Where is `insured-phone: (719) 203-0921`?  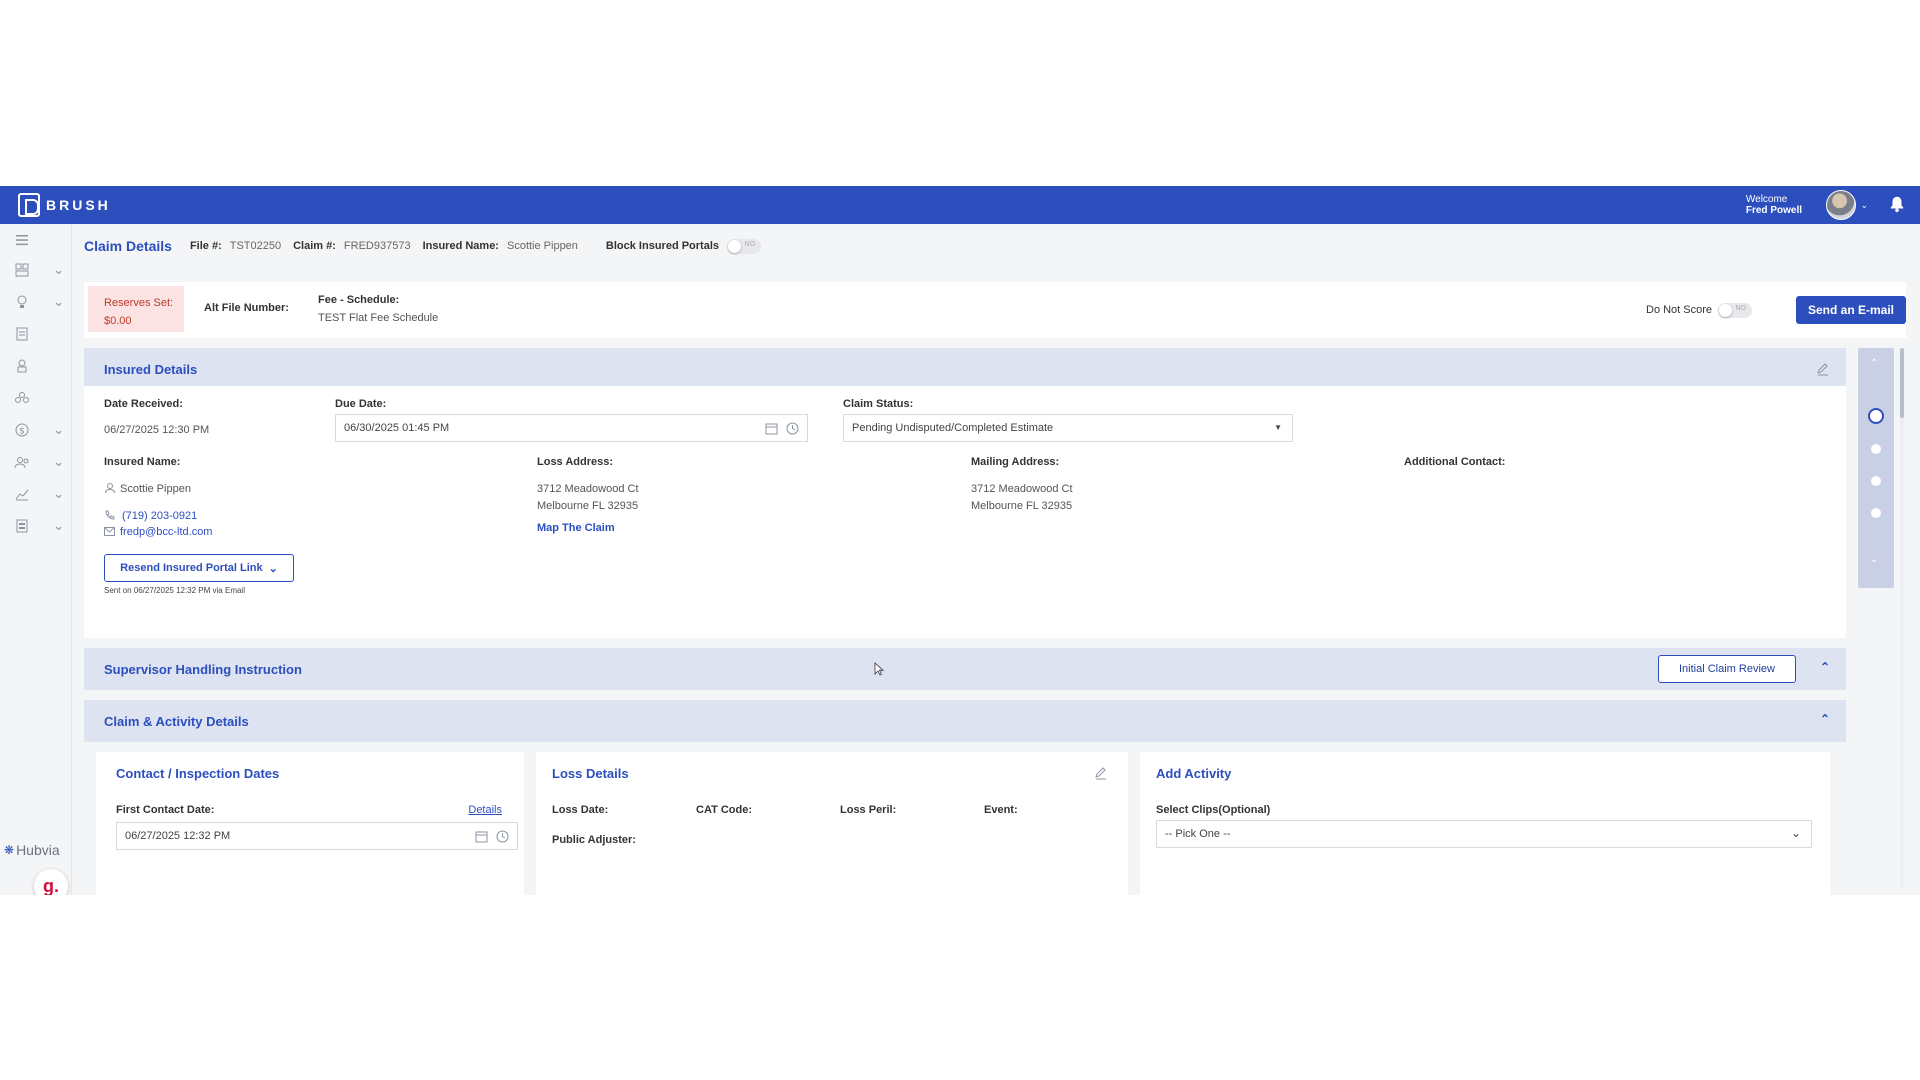 insured-phone: (719) 203-0921 is located at coordinates (159, 516).